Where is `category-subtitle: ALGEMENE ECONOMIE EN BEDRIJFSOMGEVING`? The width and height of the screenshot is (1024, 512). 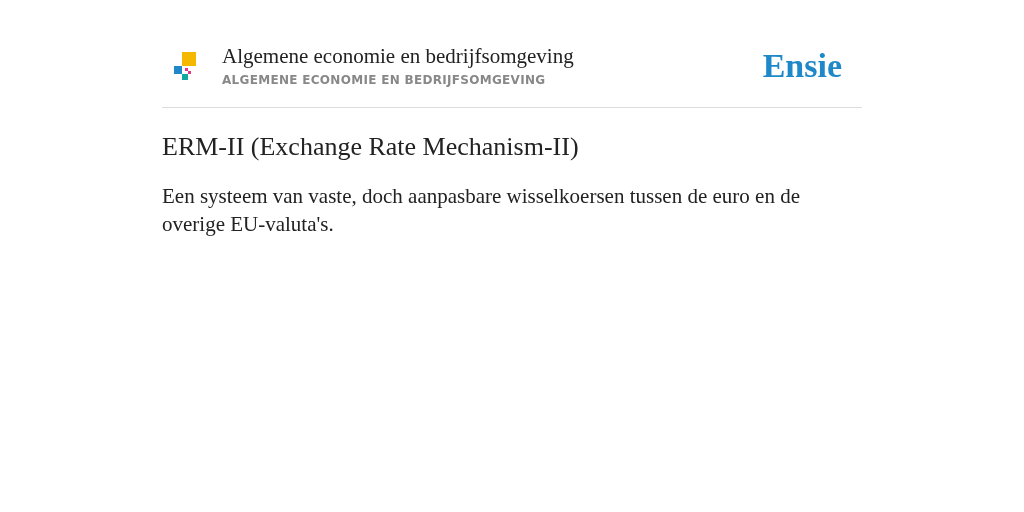 category-subtitle: ALGEMENE ECONOMIE EN BEDRIJFSOMGEVING is located at coordinates (384, 80).